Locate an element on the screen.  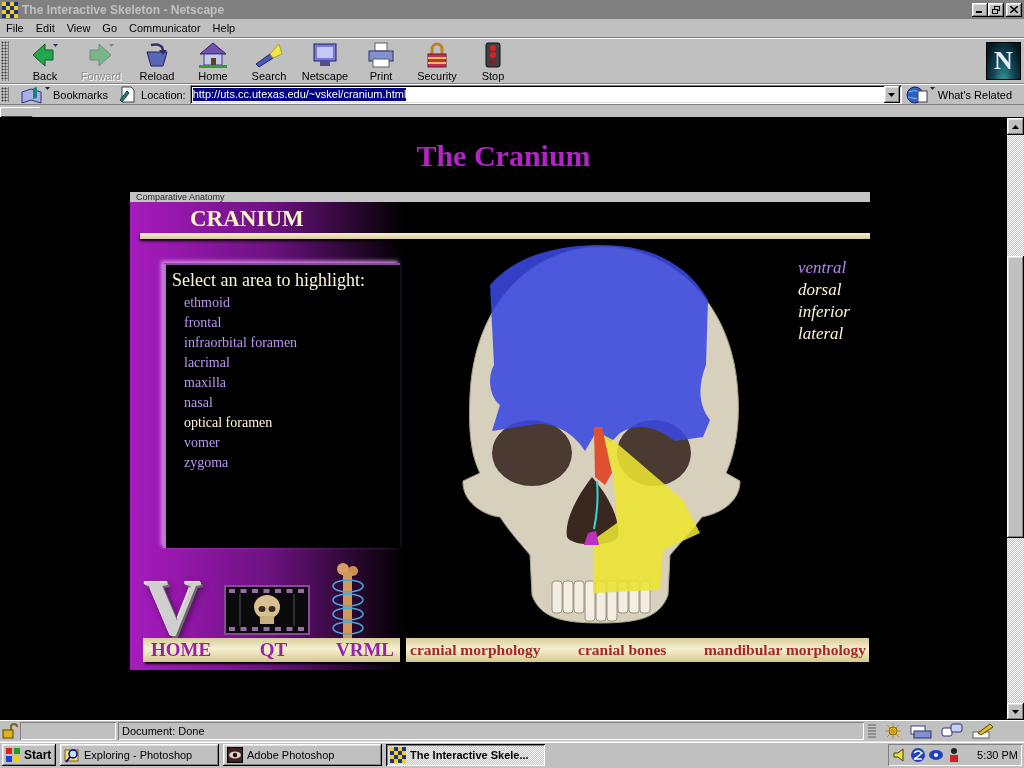
menu-item: Go is located at coordinates (110, 28).